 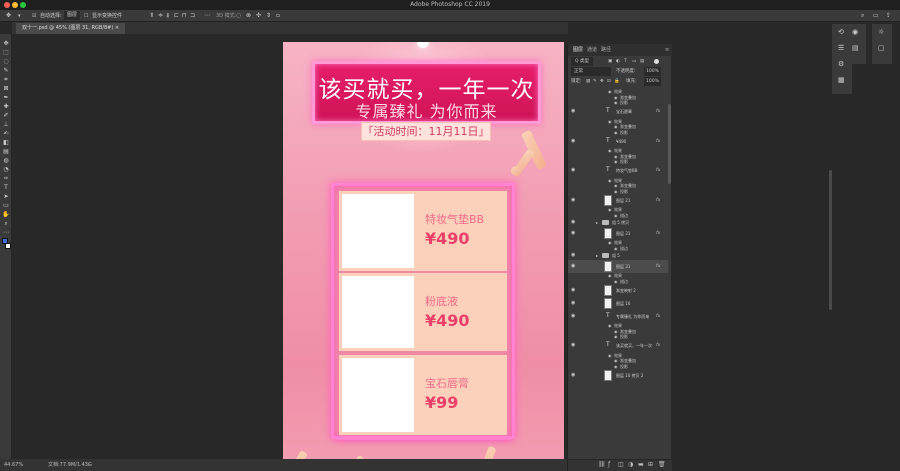 What do you see at coordinates (618, 375) in the screenshot?
I see `layer-row: ◉ 图层 10 拷贝 2` at bounding box center [618, 375].